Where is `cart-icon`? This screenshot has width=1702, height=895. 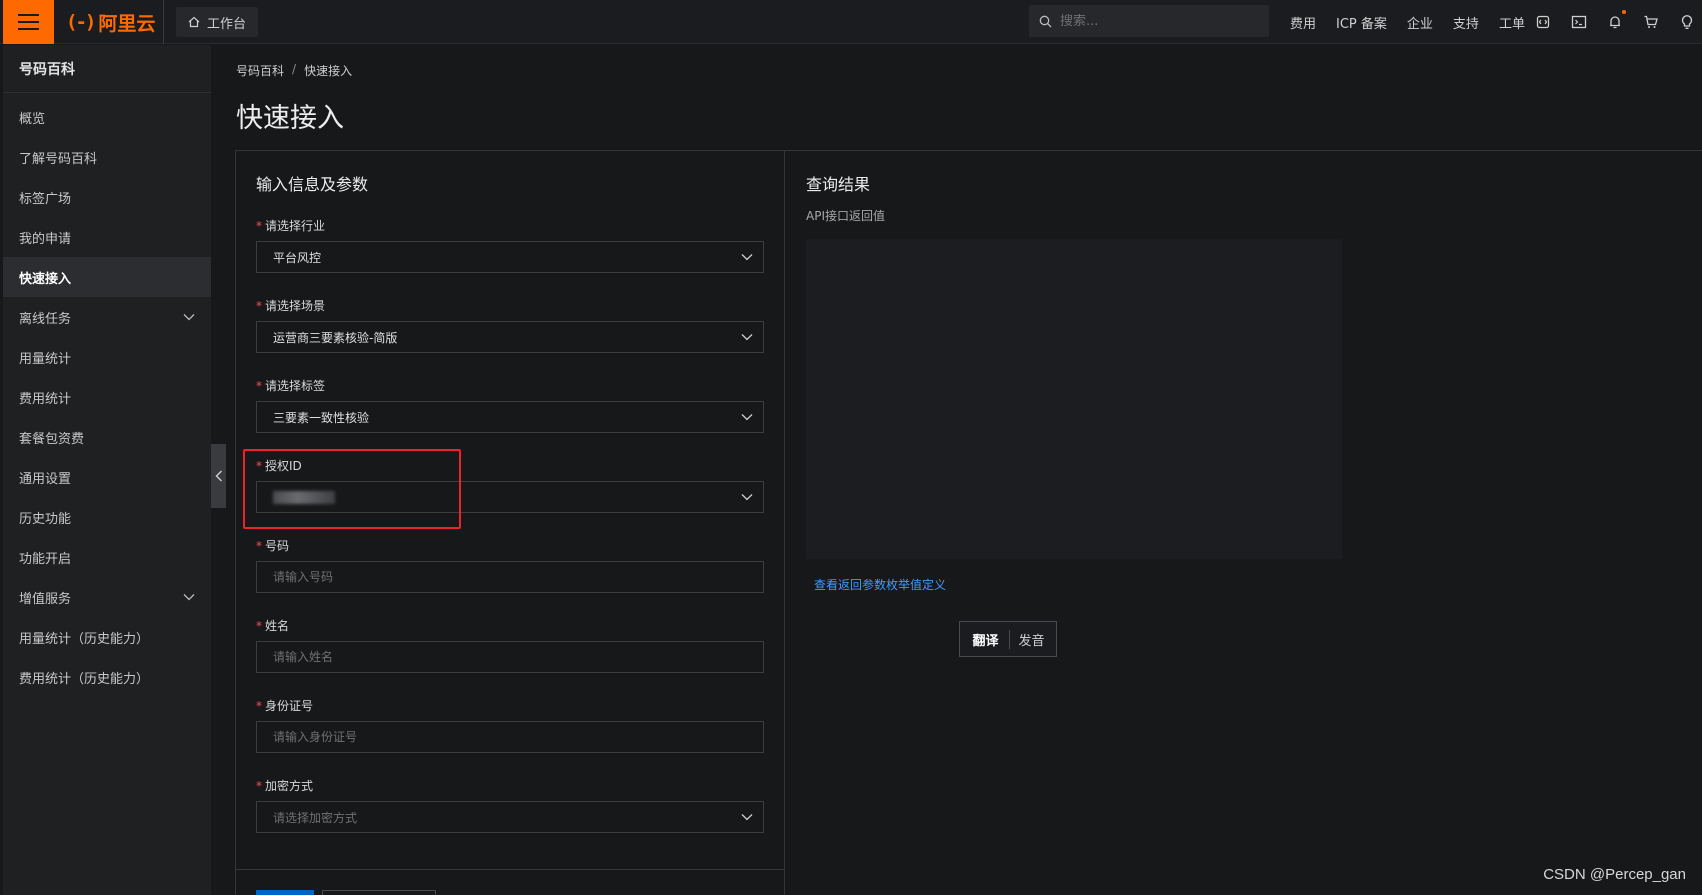 cart-icon is located at coordinates (1651, 22).